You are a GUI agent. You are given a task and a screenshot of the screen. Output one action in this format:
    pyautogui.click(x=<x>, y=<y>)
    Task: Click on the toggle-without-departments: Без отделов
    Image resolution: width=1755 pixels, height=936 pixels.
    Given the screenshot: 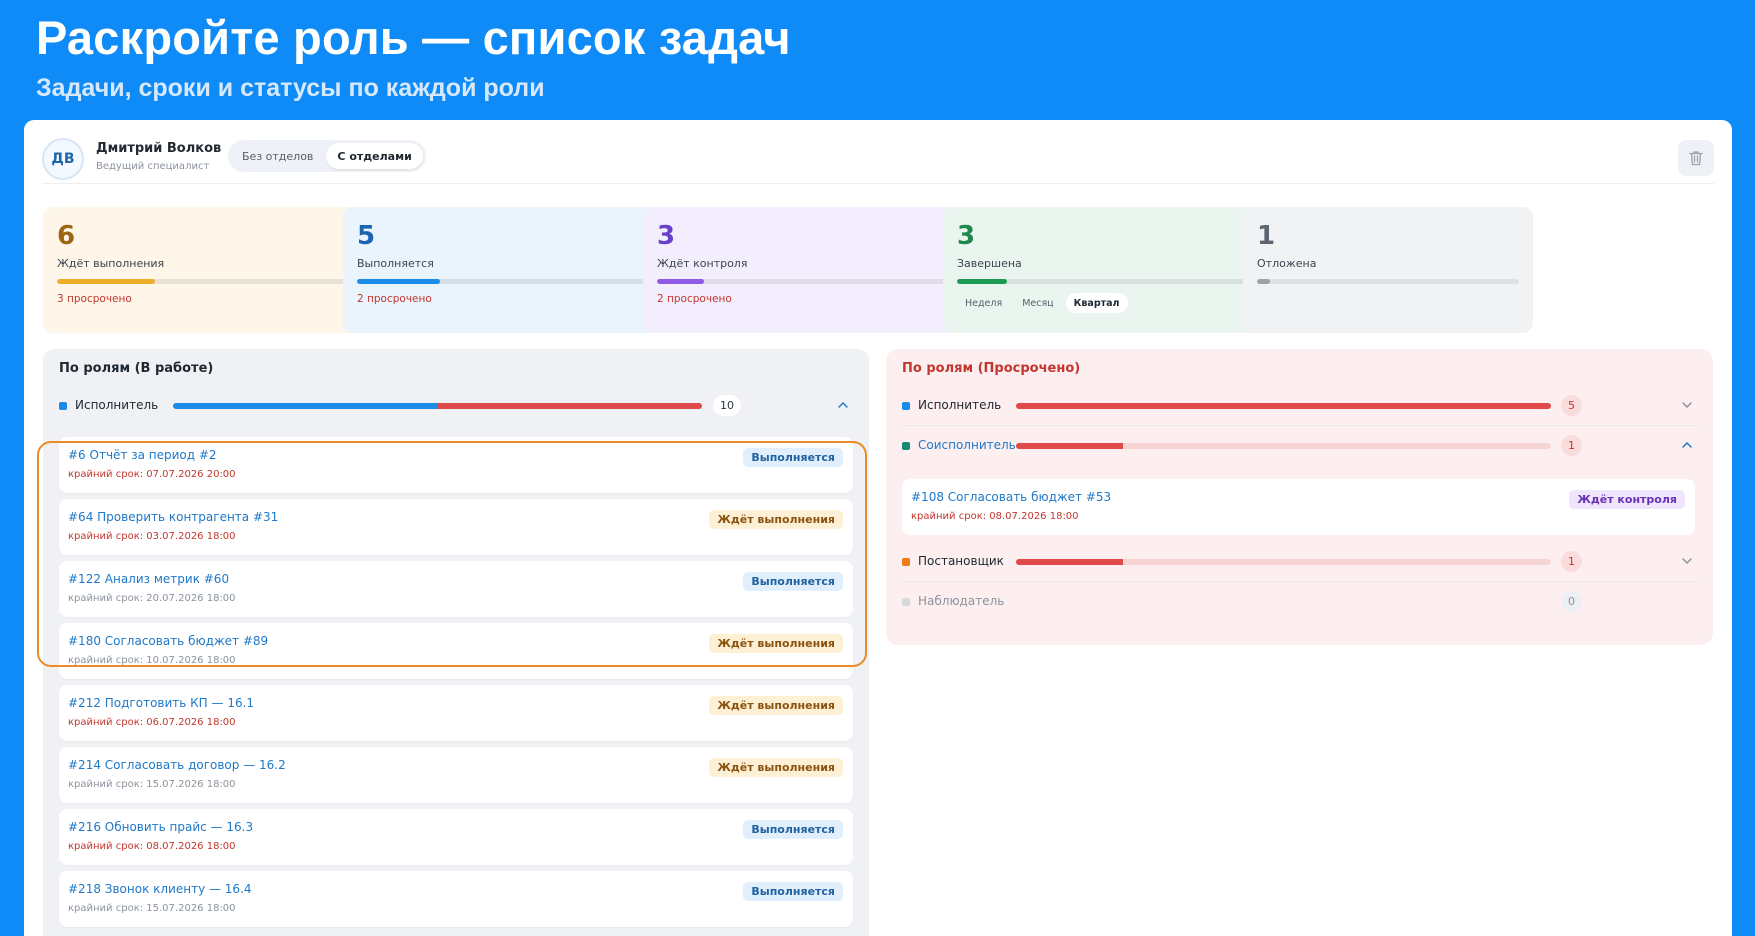 What is the action you would take?
    pyautogui.click(x=277, y=156)
    